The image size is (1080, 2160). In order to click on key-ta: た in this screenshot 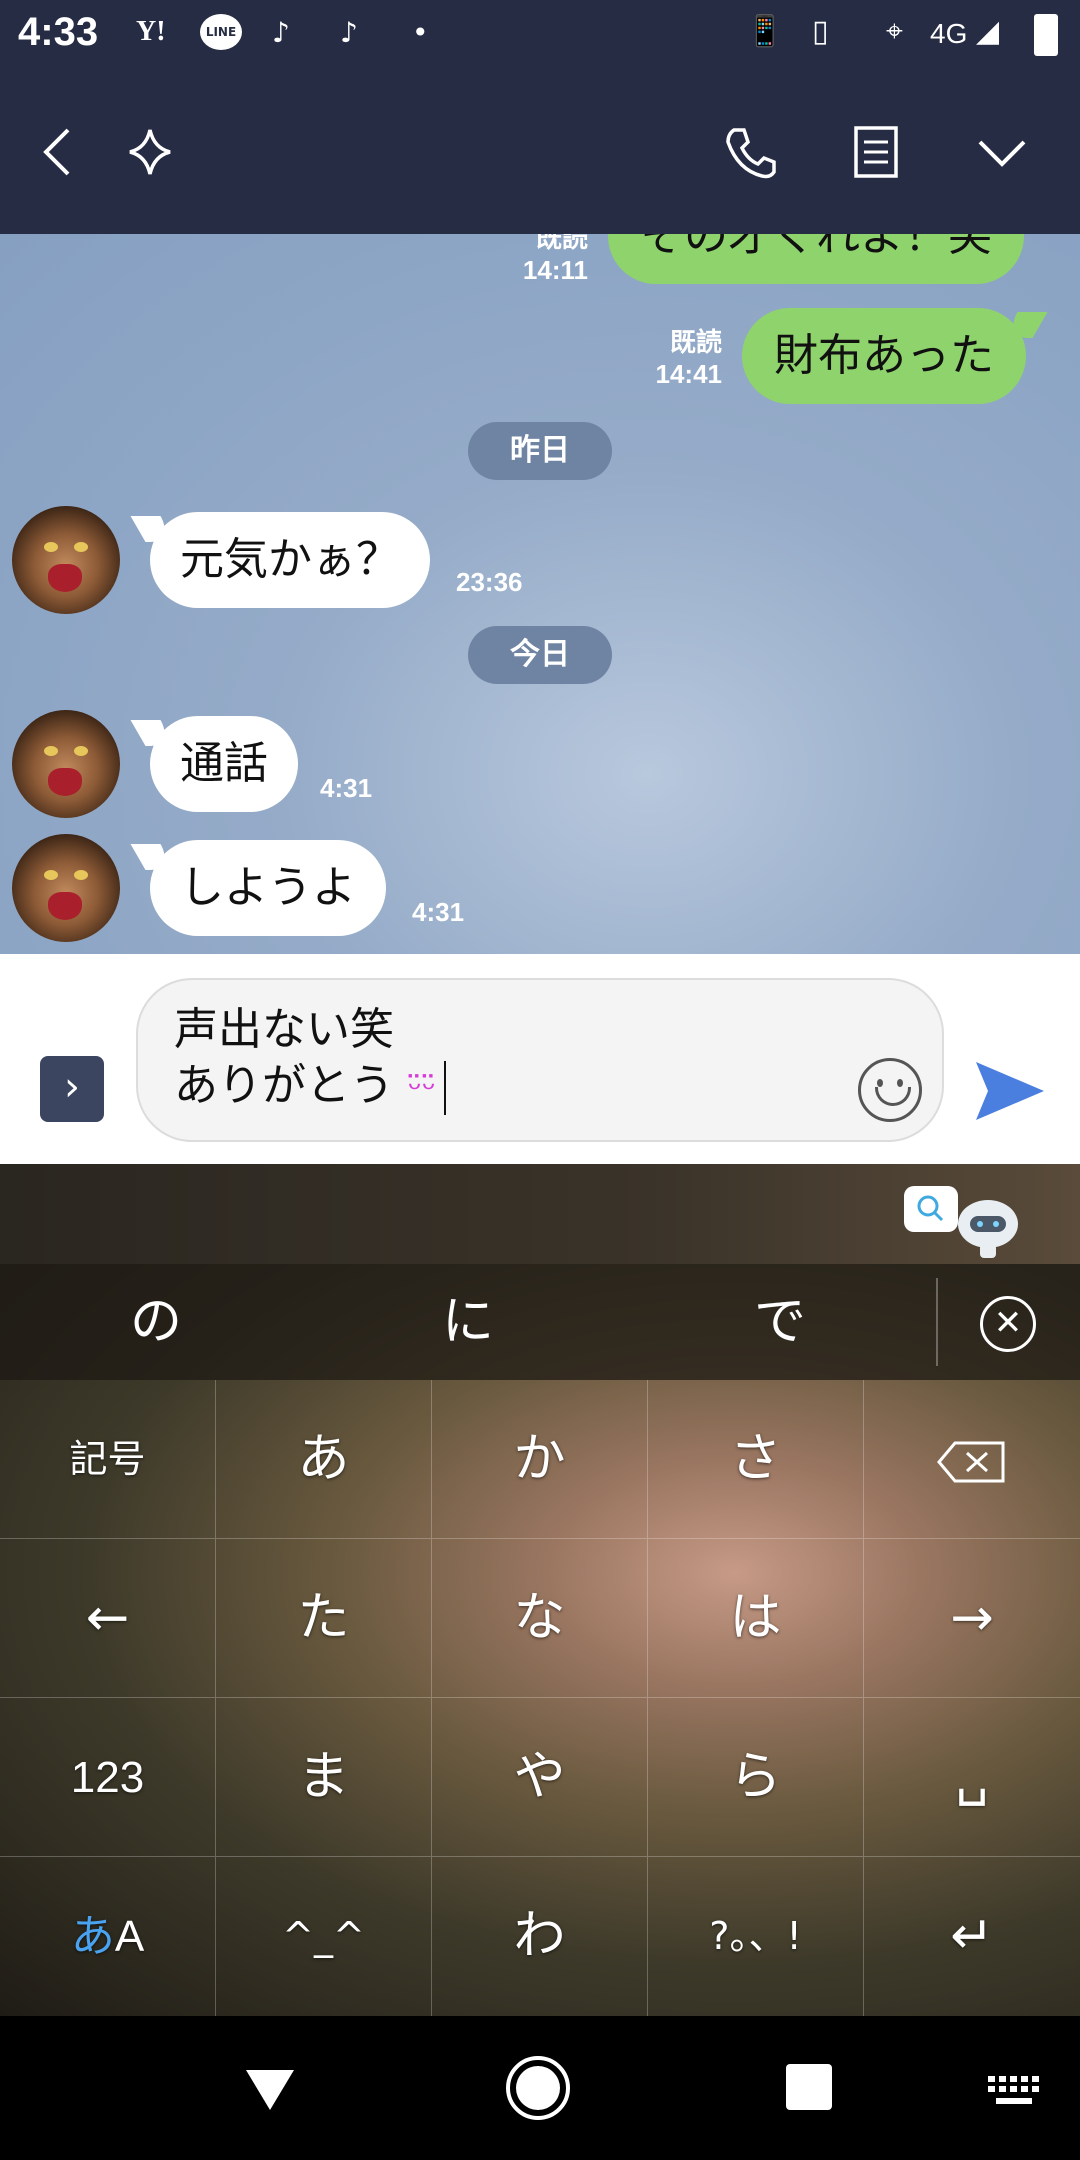, I will do `click(324, 1618)`.